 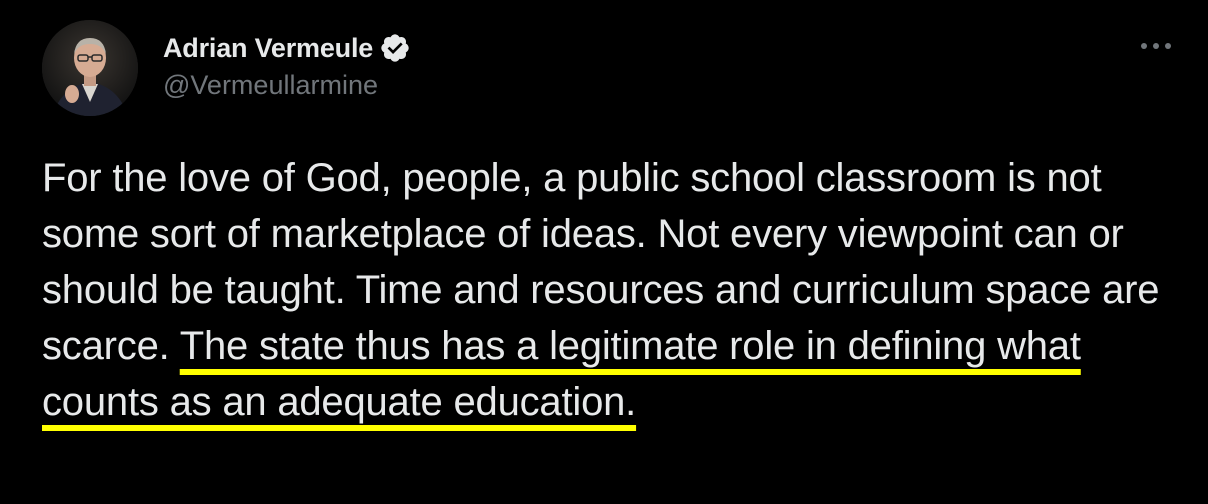 I want to click on author-name-row: Adrian Vermeule, so click(x=287, y=48).